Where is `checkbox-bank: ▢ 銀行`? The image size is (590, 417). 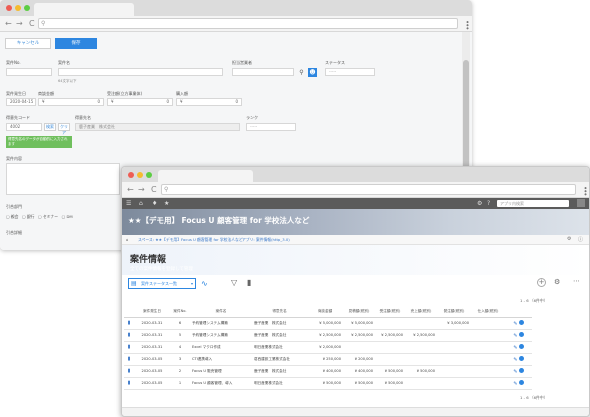 checkbox-bank: ▢ 銀行 is located at coordinates (28, 216).